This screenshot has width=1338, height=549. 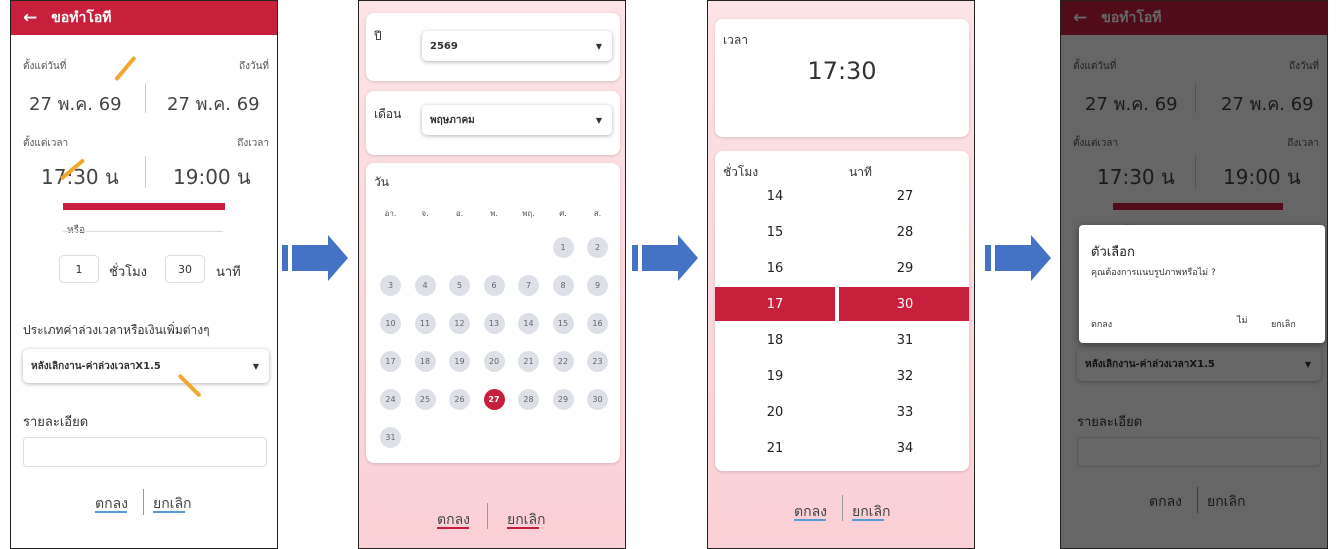 I want to click on minute-option: 27, so click(x=905, y=196).